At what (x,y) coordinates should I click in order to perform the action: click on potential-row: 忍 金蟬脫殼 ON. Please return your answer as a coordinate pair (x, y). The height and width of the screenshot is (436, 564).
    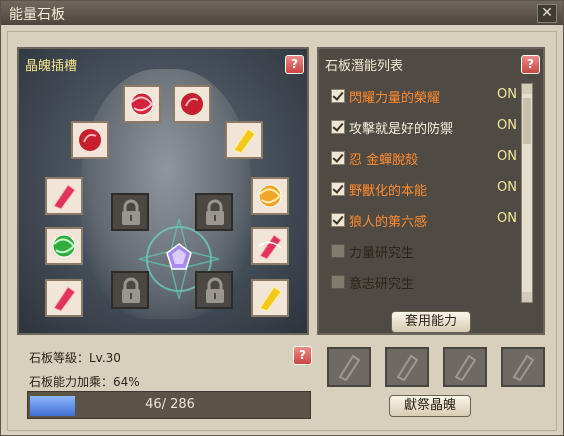
    Looking at the image, I should click on (422, 158).